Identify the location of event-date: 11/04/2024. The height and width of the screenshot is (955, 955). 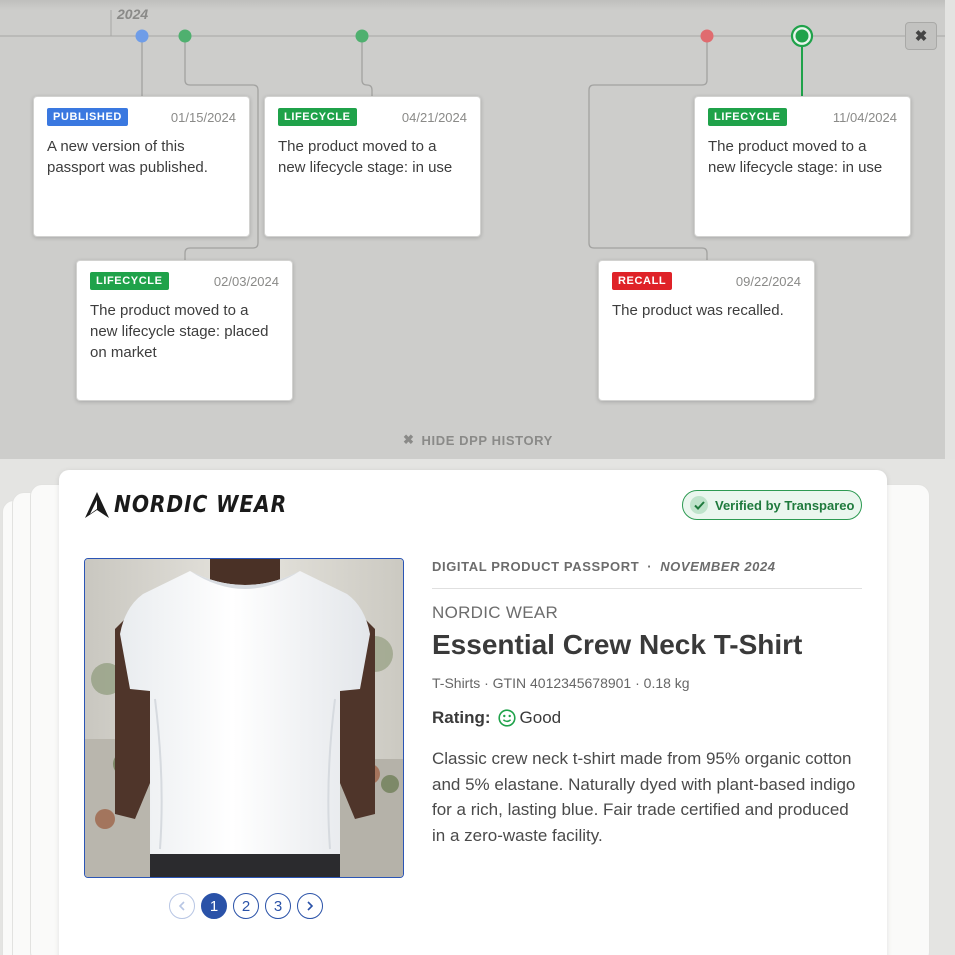
(864, 117).